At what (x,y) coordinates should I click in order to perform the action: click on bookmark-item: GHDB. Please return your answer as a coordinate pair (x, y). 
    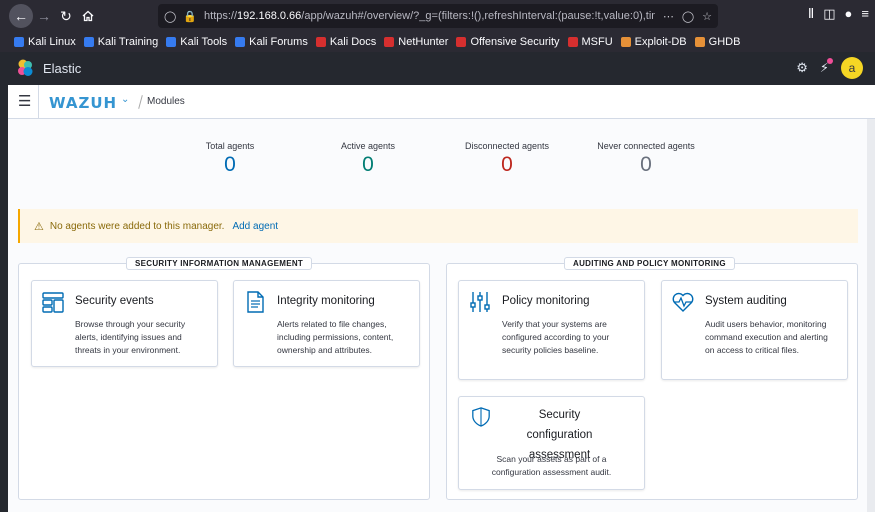
    Looking at the image, I should click on (717, 41).